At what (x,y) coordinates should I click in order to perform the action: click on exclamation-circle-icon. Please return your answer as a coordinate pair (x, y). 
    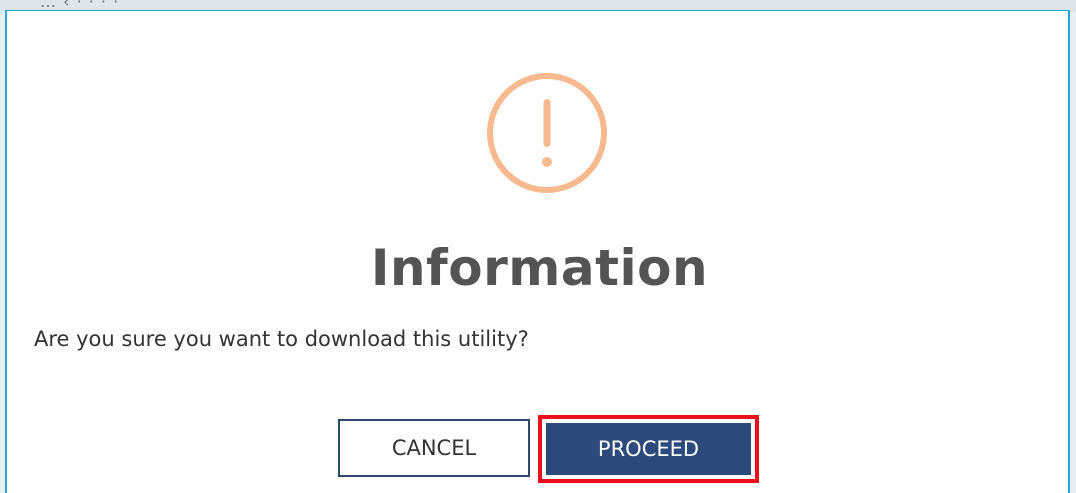
    Looking at the image, I should click on (547, 133).